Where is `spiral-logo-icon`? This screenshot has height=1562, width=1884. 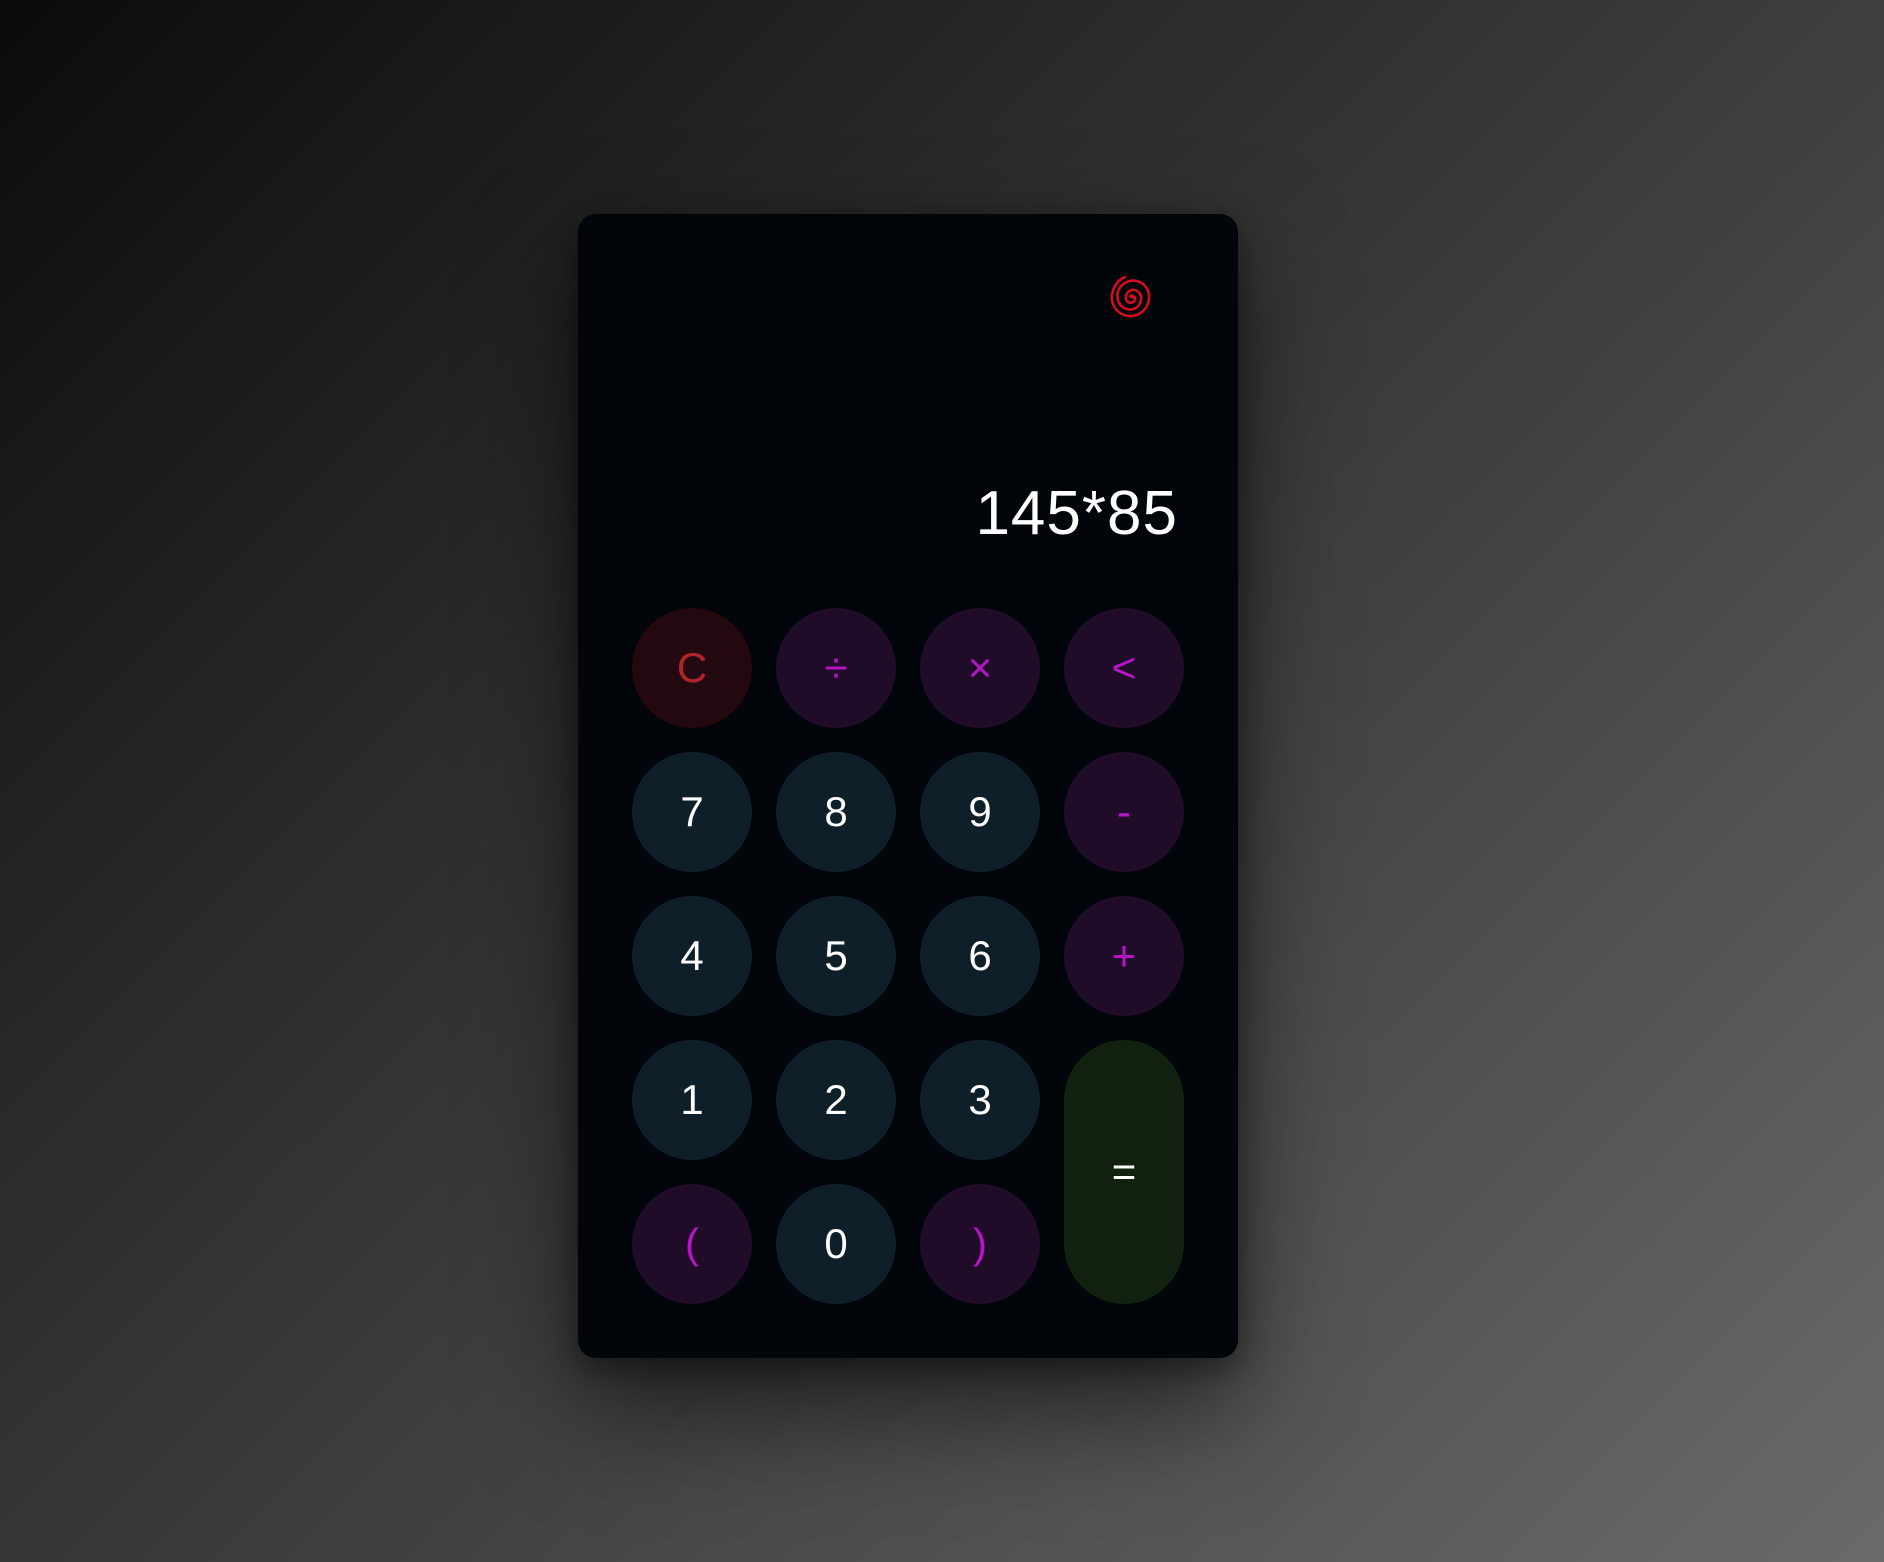 spiral-logo-icon is located at coordinates (1130, 296).